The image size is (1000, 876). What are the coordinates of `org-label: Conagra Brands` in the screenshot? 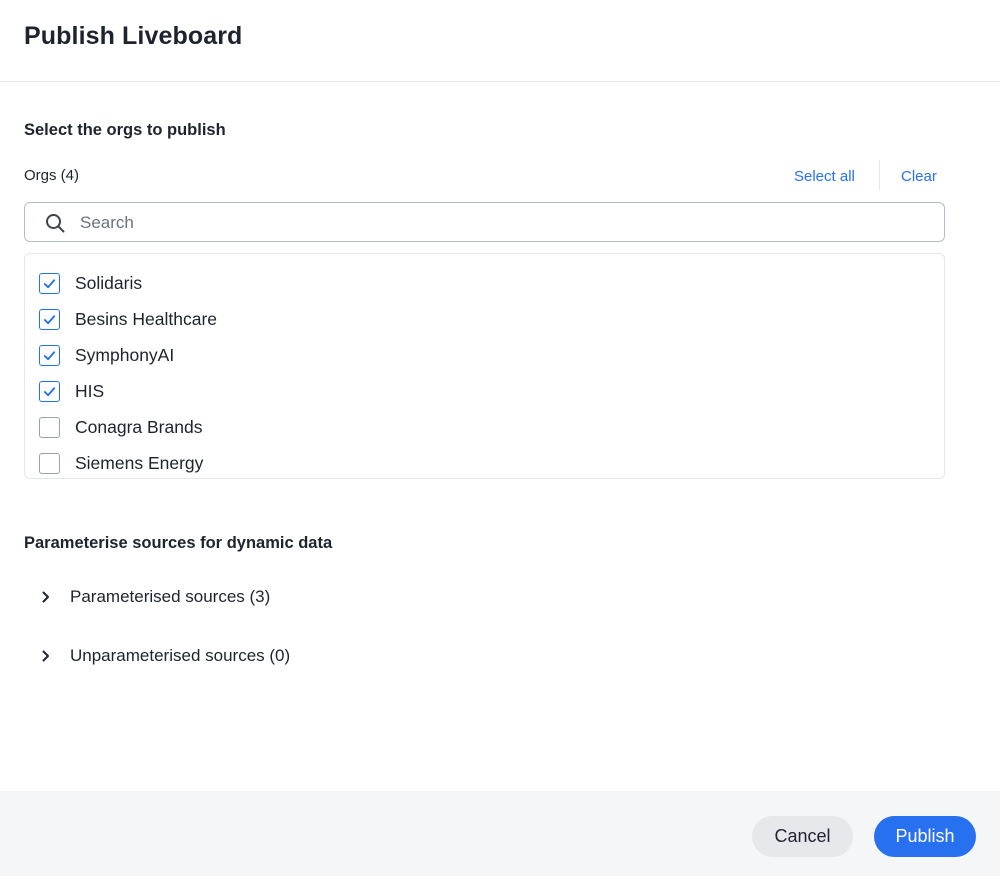 It's located at (139, 426).